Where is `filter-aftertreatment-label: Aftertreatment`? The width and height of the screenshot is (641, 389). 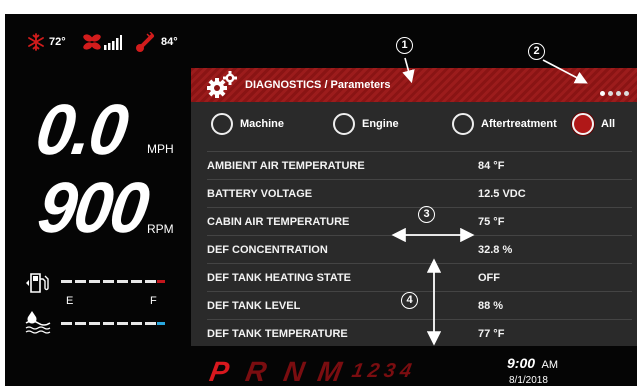
filter-aftertreatment-label: Aftertreatment is located at coordinates (519, 124).